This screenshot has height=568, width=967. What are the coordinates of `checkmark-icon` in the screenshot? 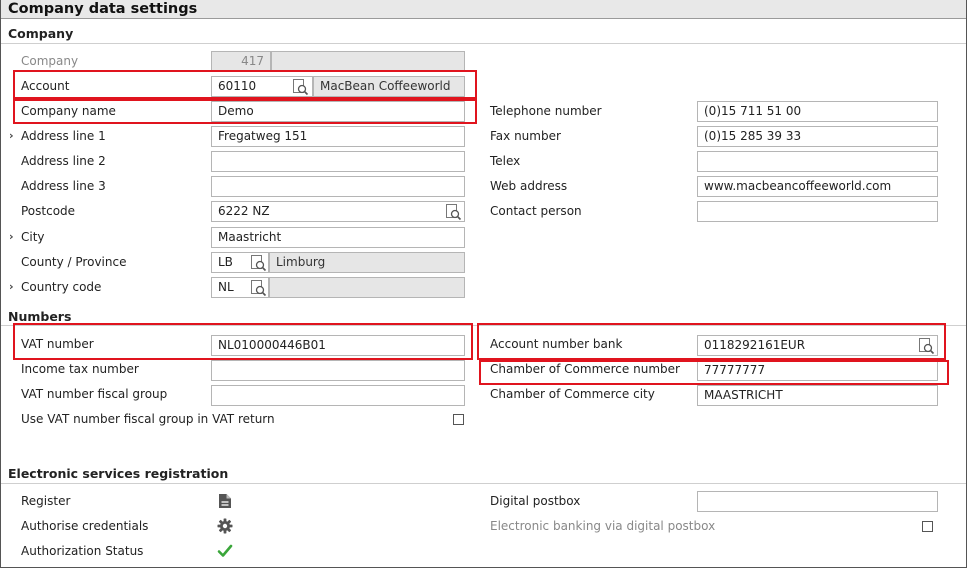 It's located at (225, 552).